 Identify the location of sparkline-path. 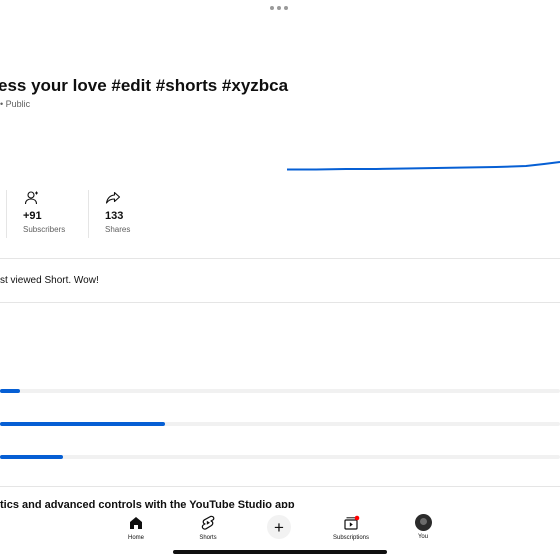
(423, 166).